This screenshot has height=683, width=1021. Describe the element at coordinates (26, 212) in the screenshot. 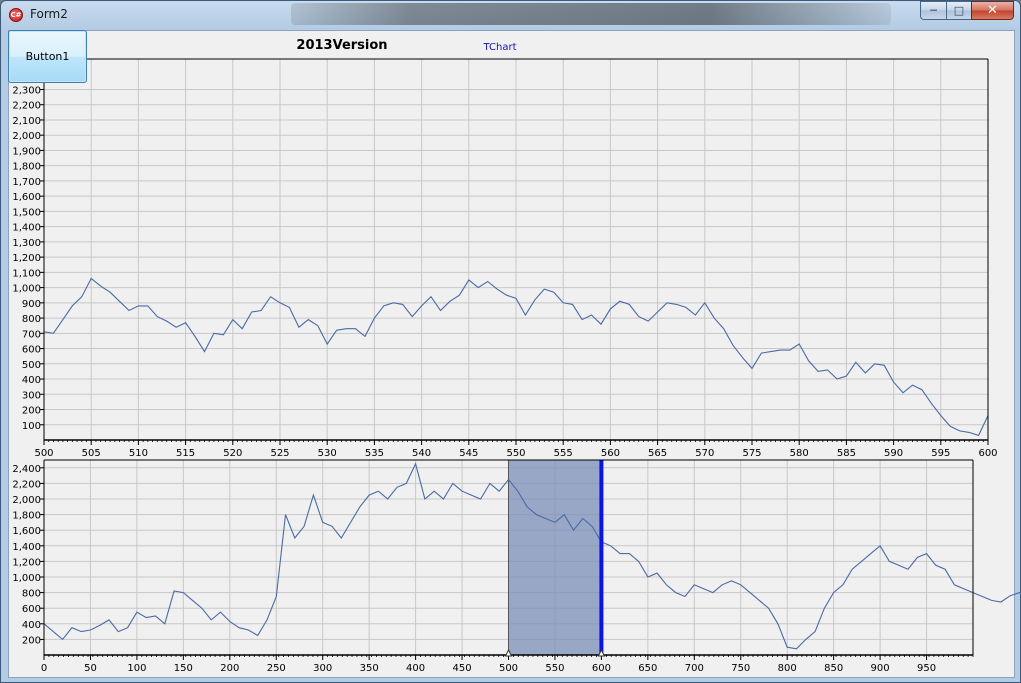

I see `y-tick-label: 1,500` at that location.